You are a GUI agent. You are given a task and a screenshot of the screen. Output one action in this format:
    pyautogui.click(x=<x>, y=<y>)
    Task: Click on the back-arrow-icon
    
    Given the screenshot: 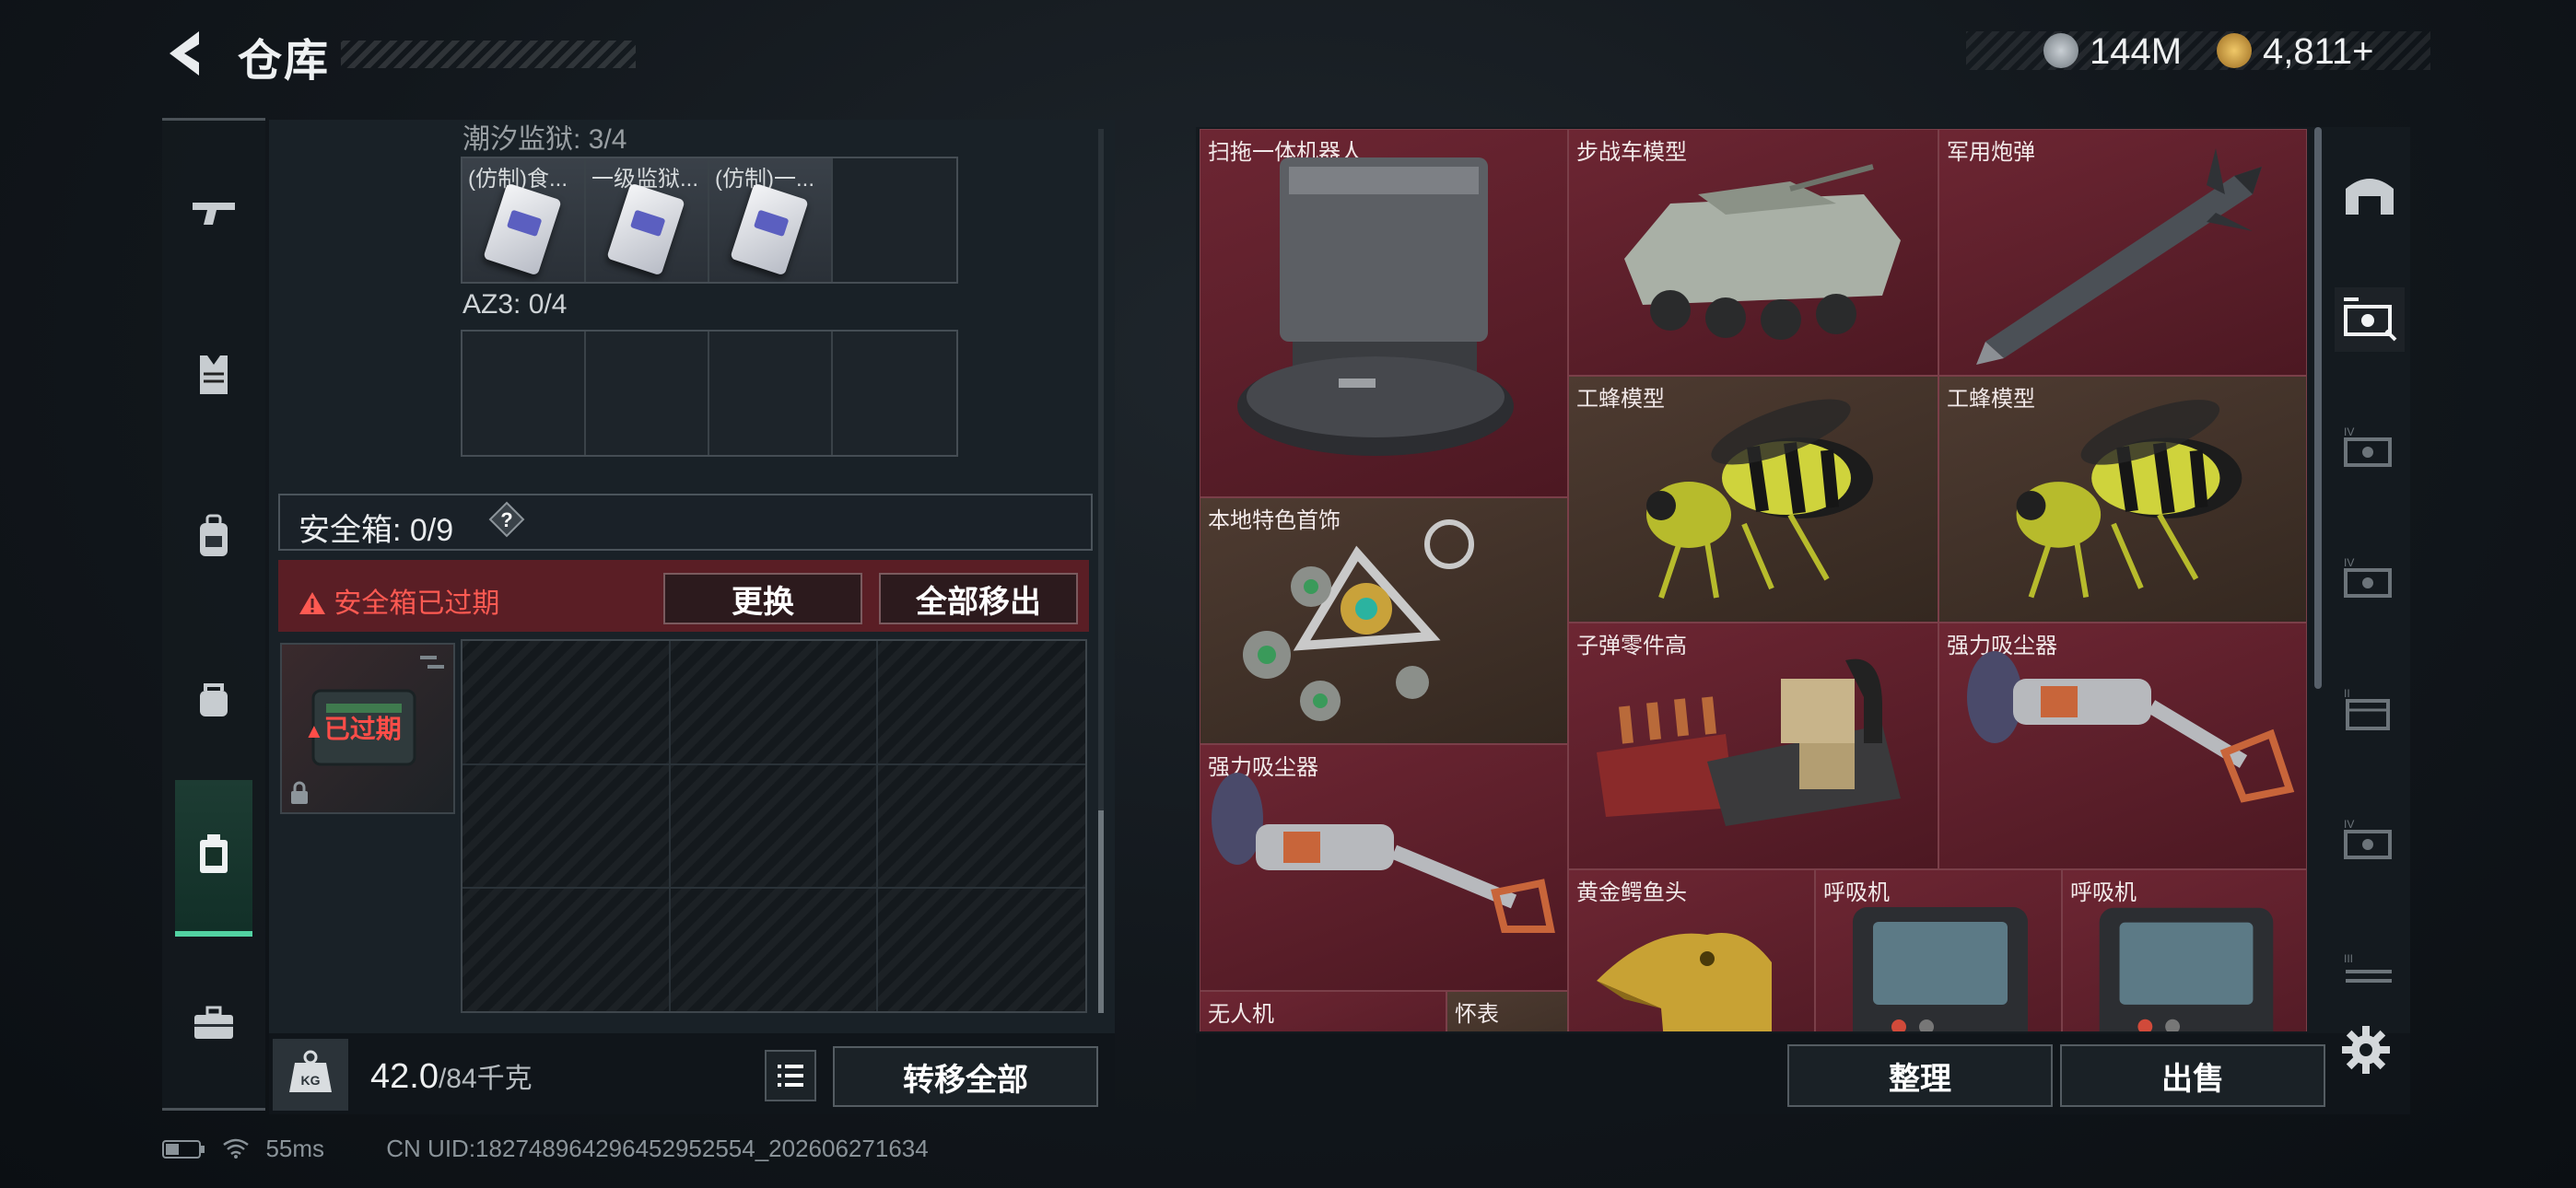 What is the action you would take?
    pyautogui.click(x=184, y=53)
    